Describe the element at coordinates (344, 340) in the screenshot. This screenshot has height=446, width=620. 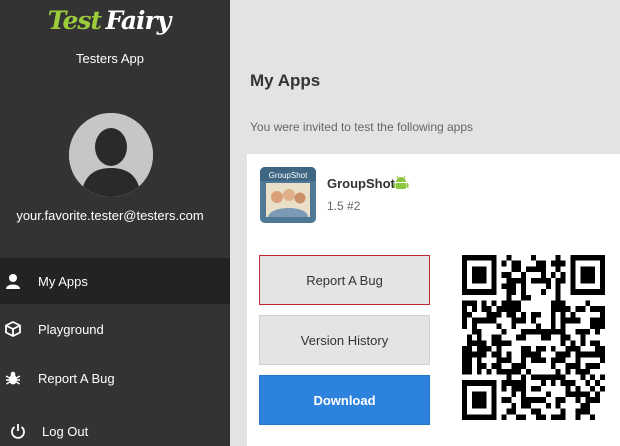
I see `version-history-button: Version History` at that location.